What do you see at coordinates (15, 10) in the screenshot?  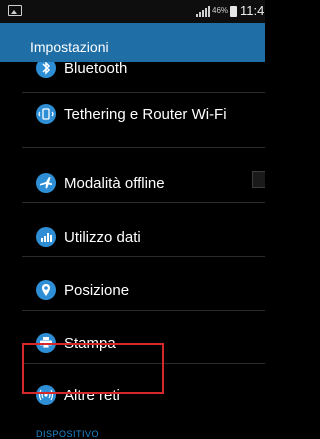 I see `gallery-notification-icon` at bounding box center [15, 10].